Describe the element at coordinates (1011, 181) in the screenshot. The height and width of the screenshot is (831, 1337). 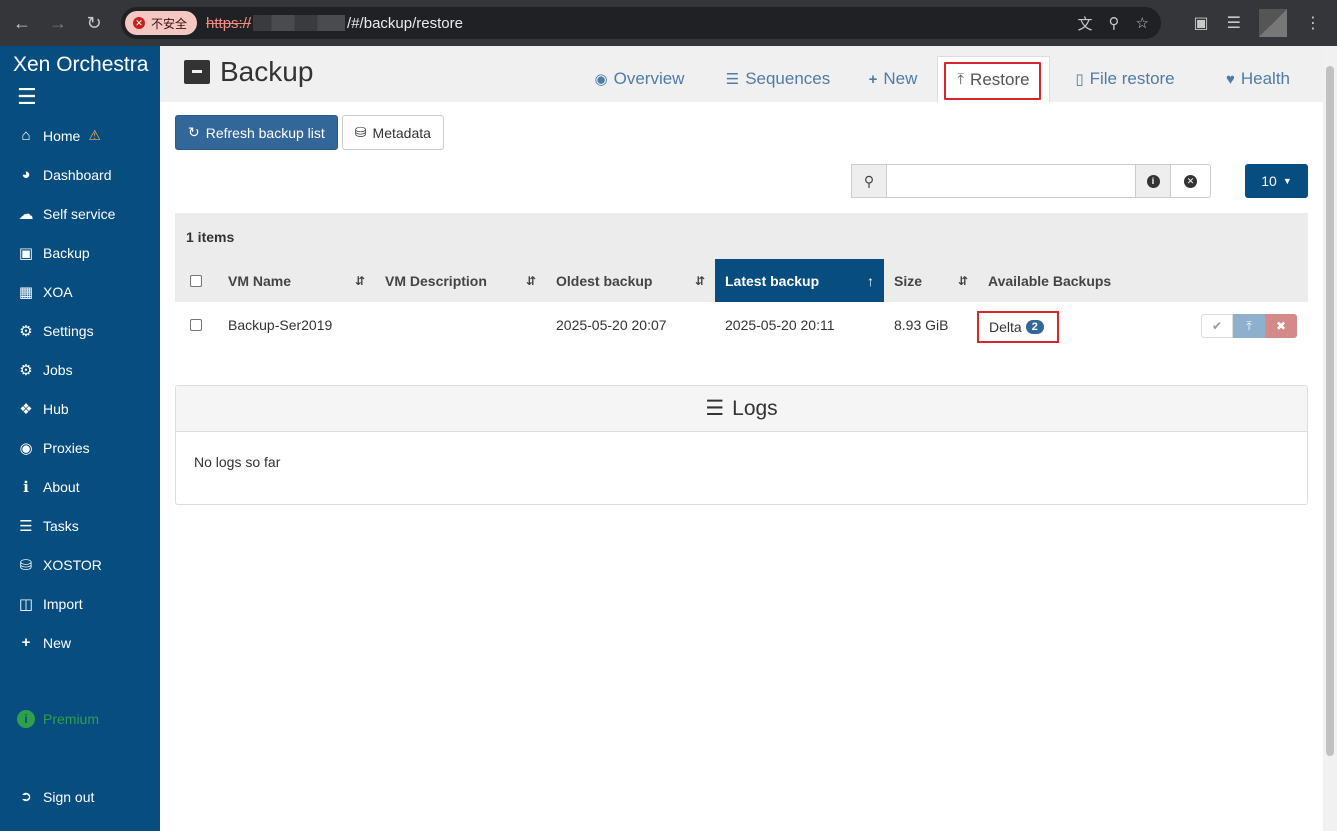
I see `filter-input` at that location.